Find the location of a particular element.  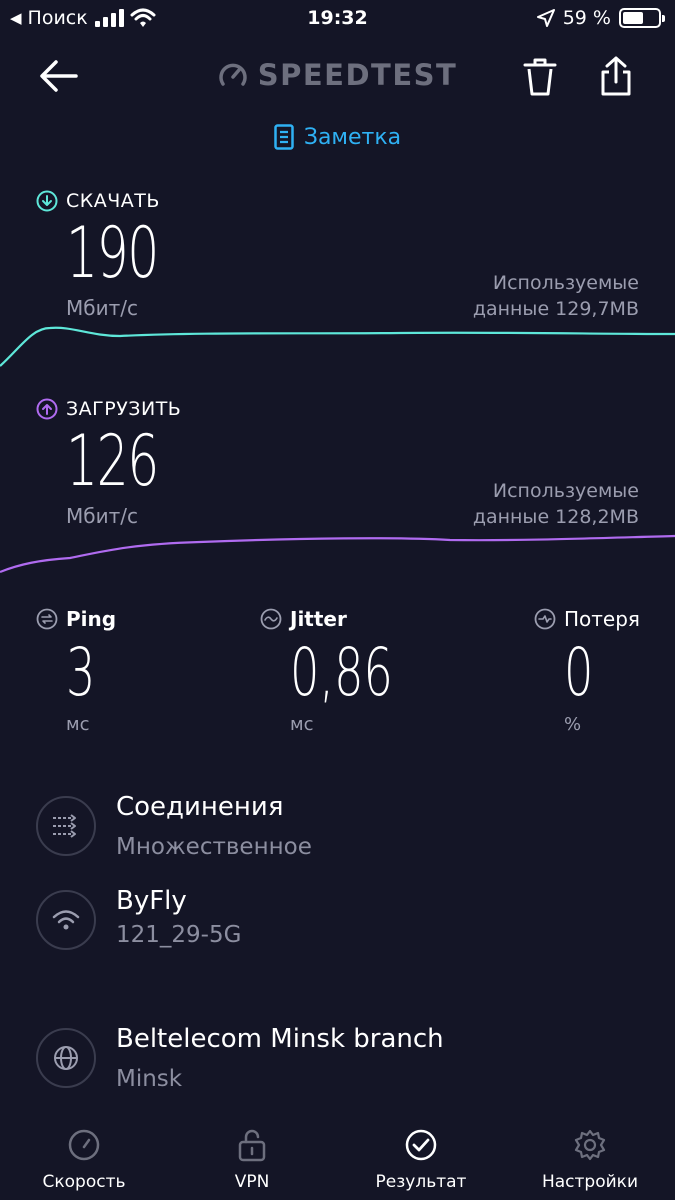

tab-settings-label: Настройки is located at coordinates (589, 1182).